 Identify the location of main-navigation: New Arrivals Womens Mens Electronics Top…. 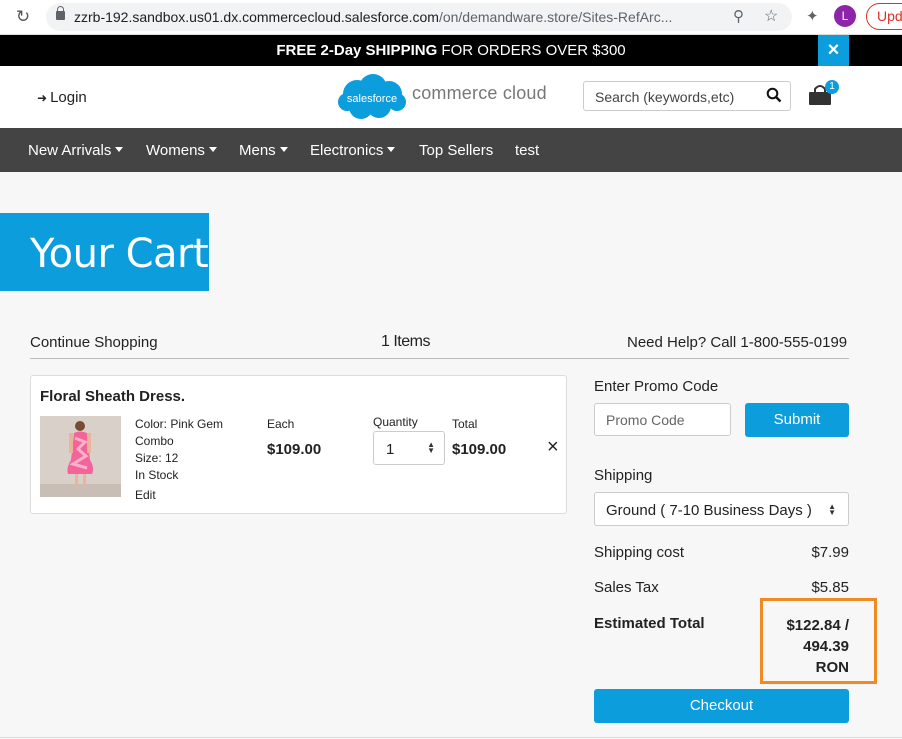
(451, 150).